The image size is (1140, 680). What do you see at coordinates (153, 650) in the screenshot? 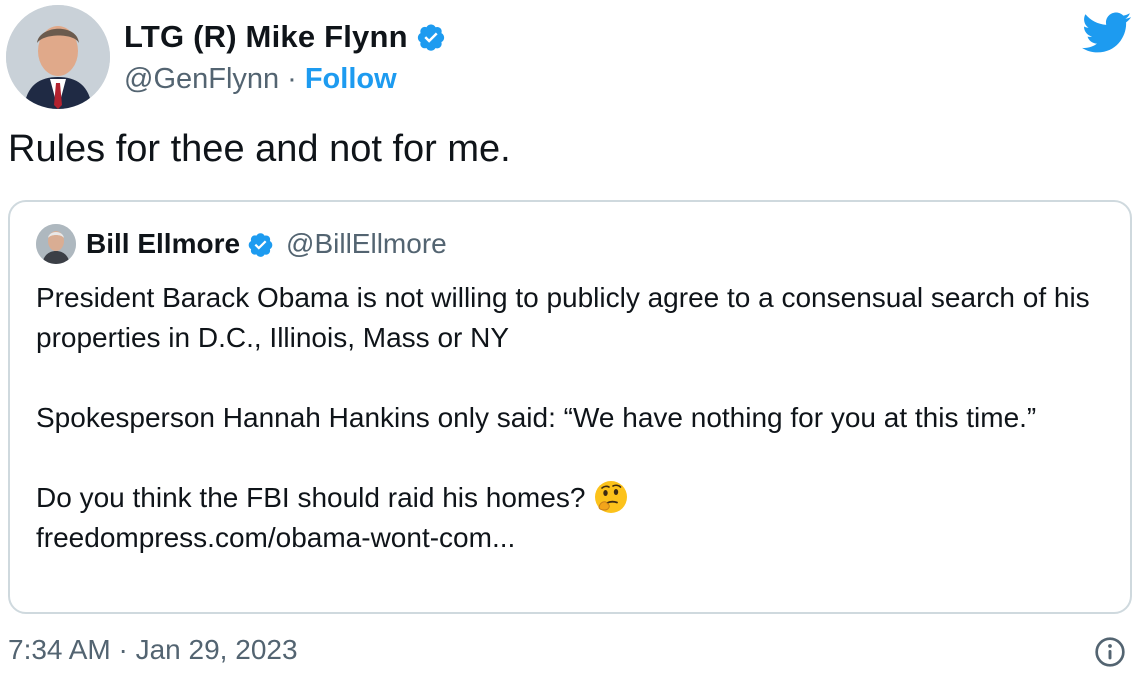
I see `tweet-timestamp: 7:34 AM · Jan 29, 2023` at bounding box center [153, 650].